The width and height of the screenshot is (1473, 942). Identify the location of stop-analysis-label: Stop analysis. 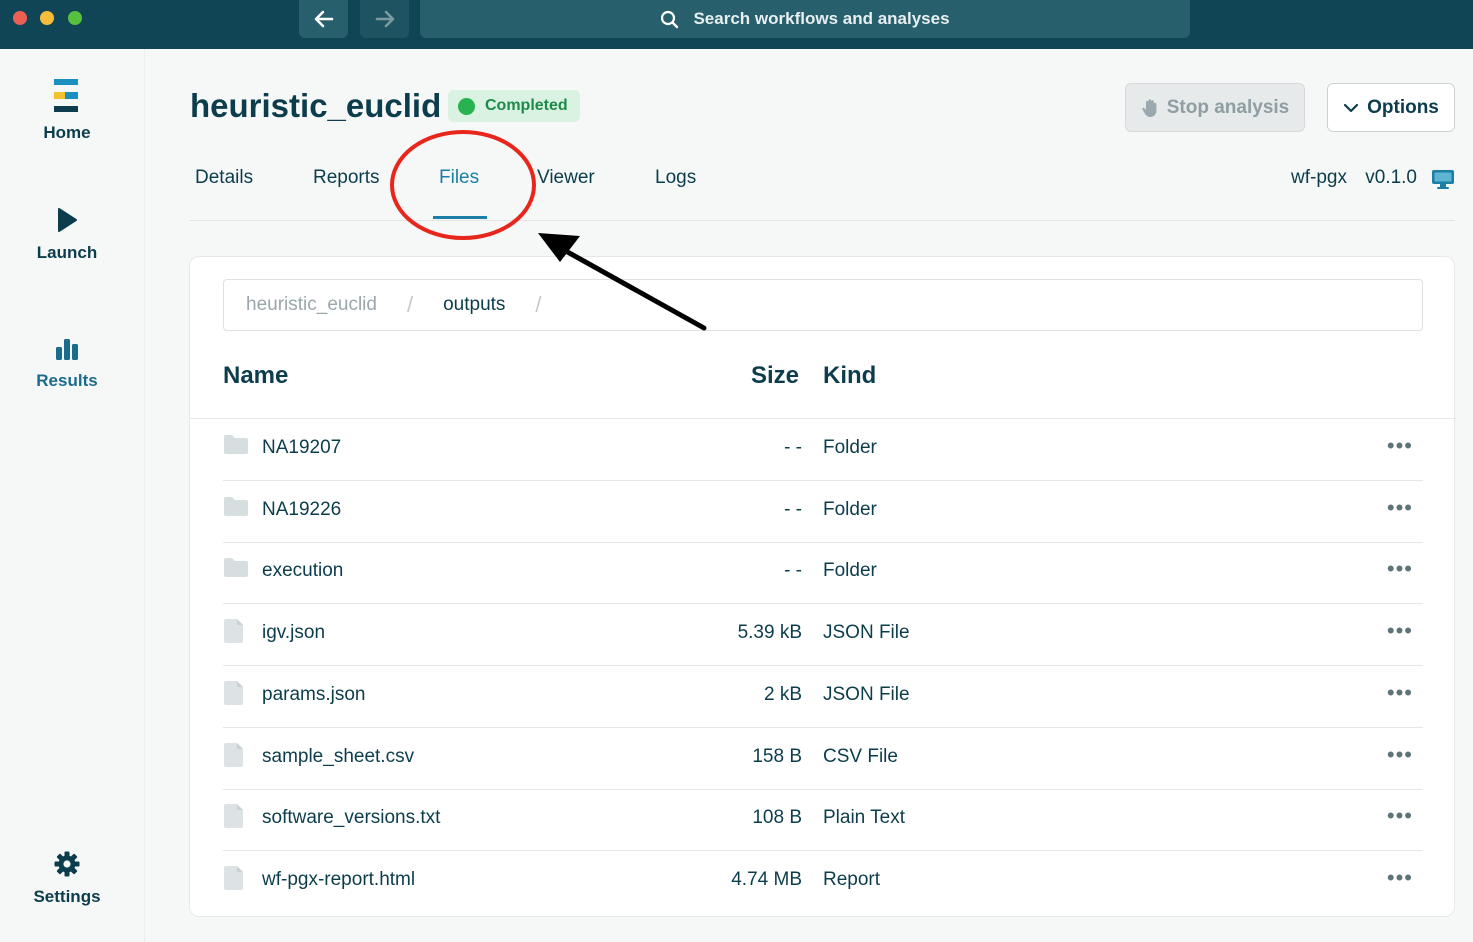
(1228, 107).